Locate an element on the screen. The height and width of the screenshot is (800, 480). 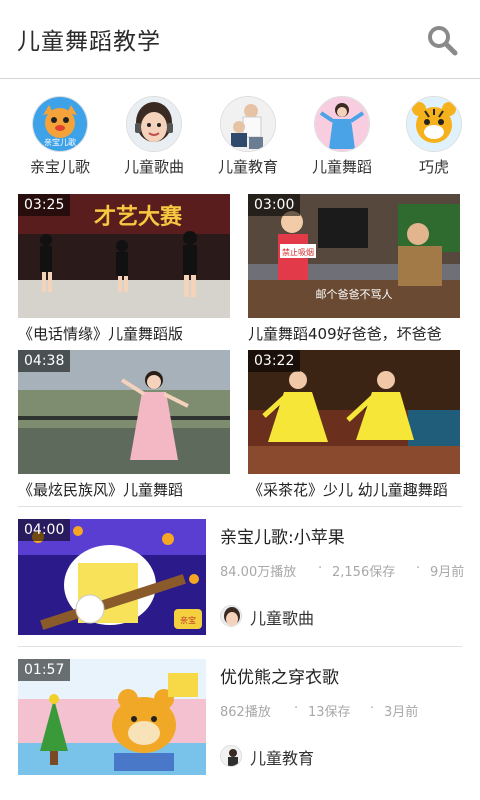
video-title: 优优熊之穿衣歌 is located at coordinates (279, 678).